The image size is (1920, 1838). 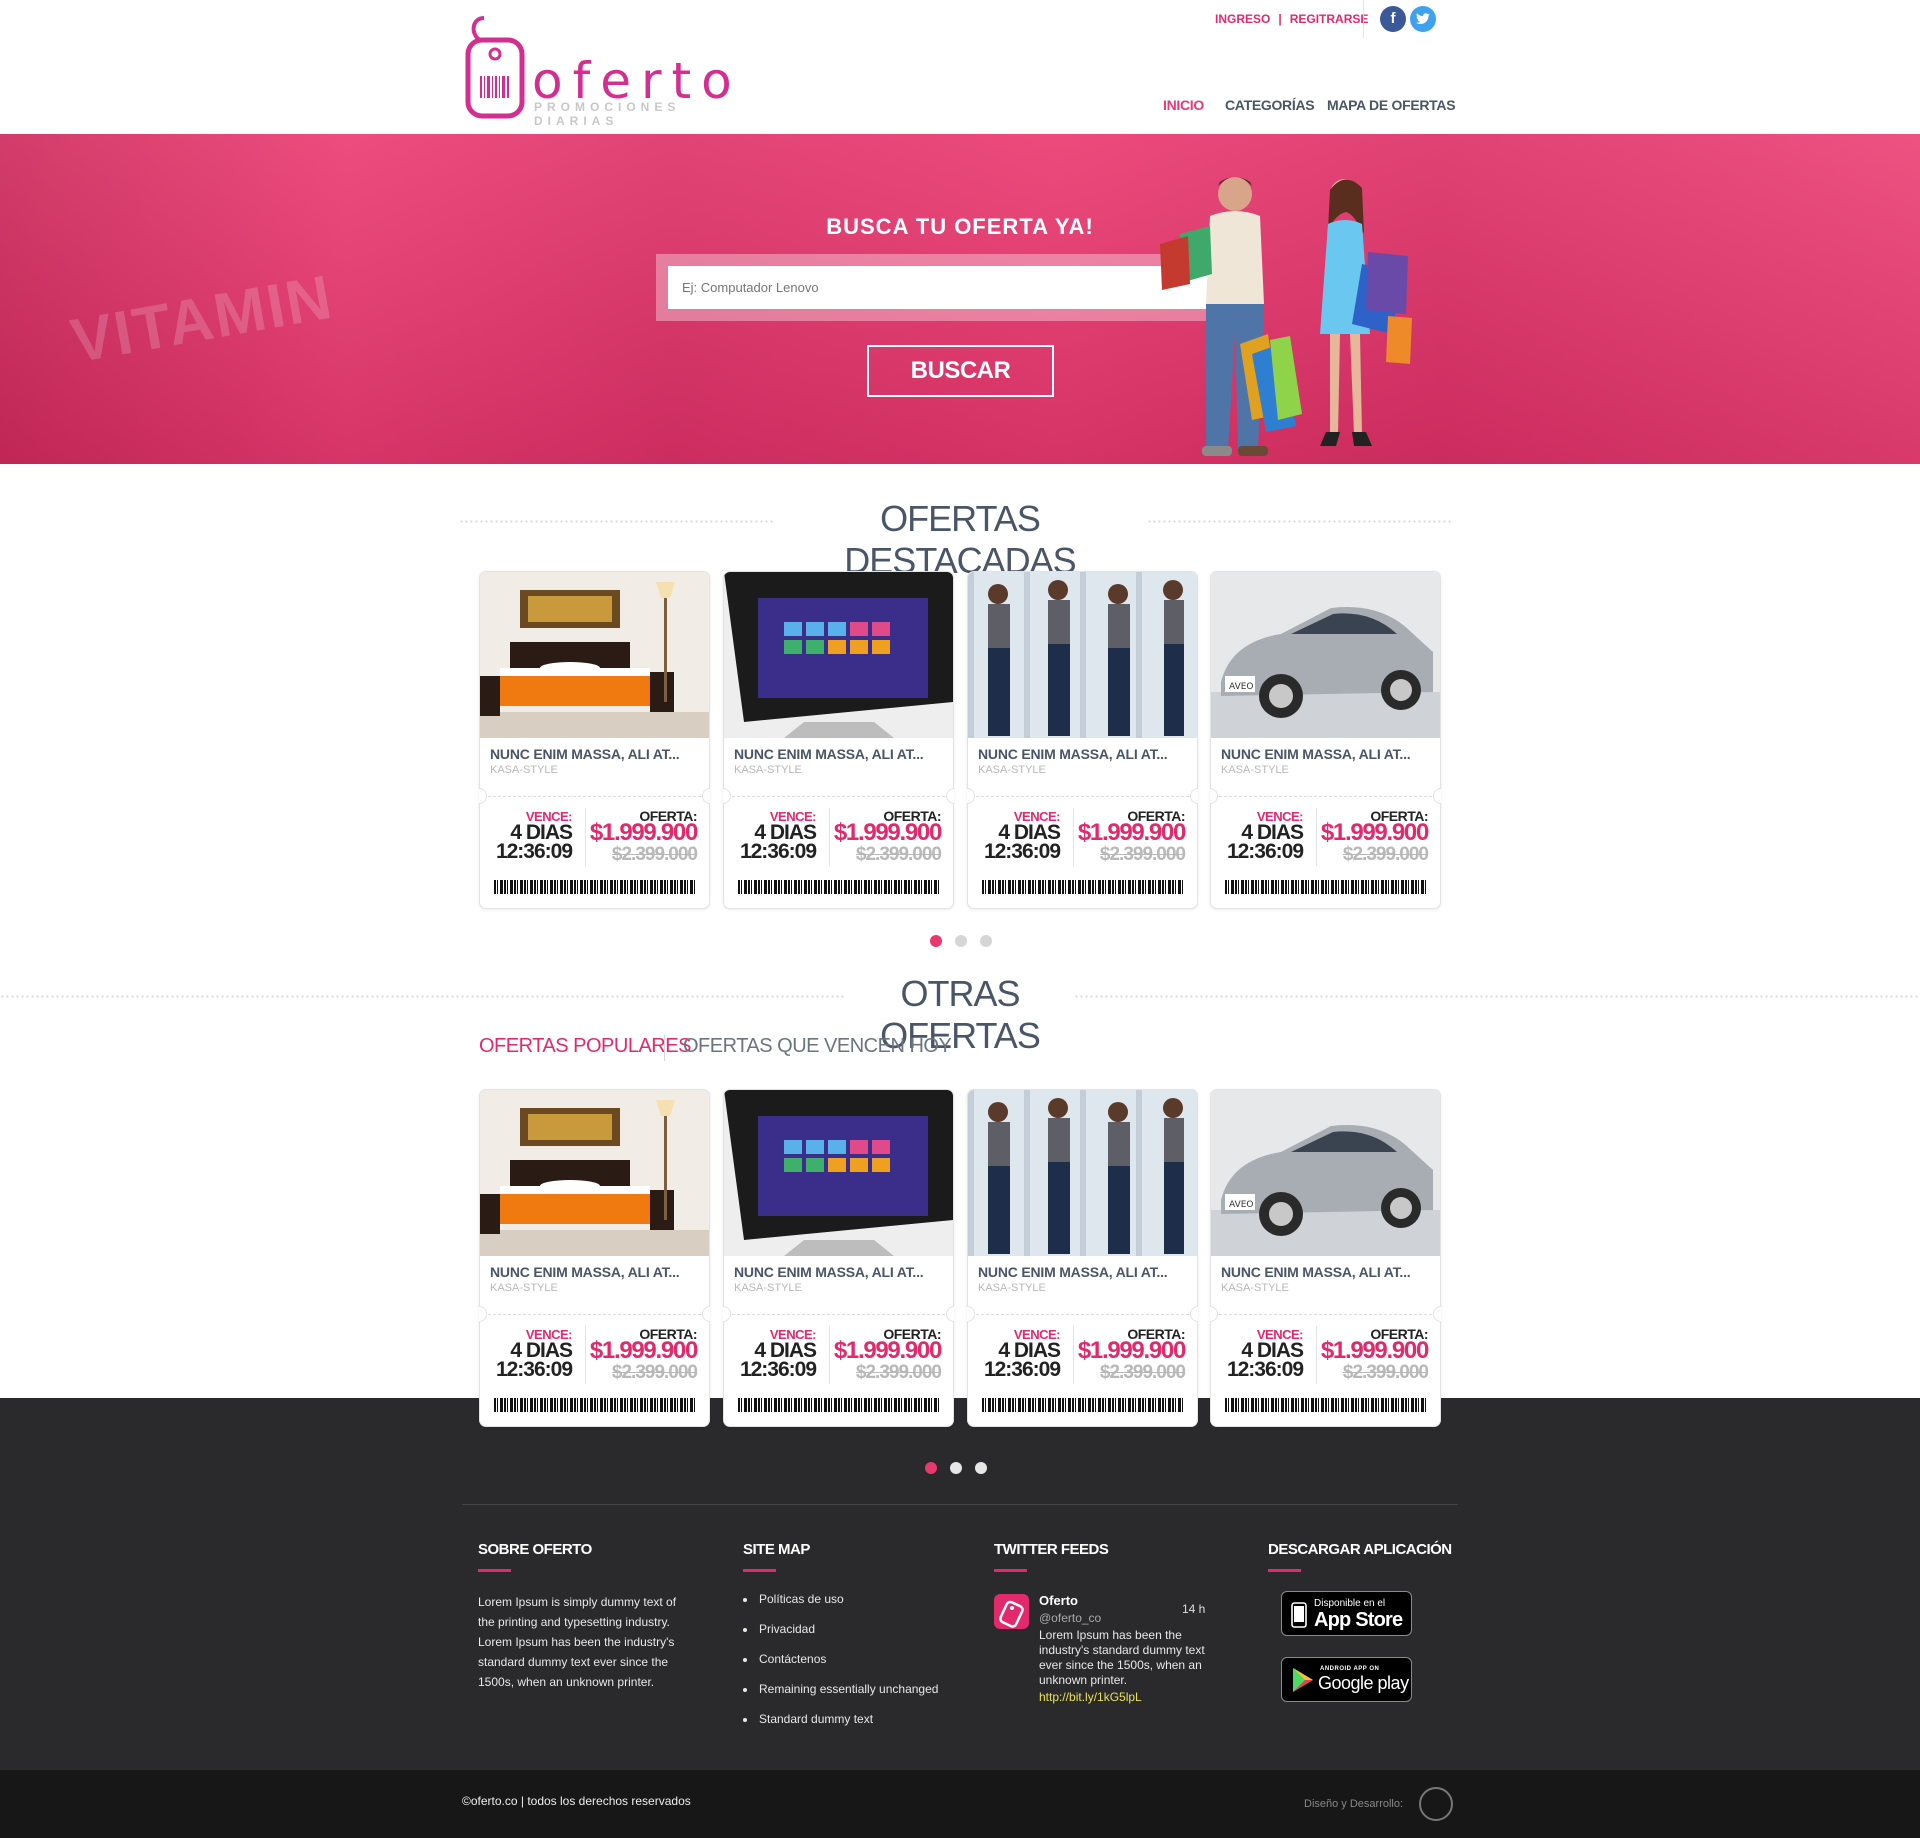 What do you see at coordinates (1058, 1600) in the screenshot?
I see `tweet-author: Oferto` at bounding box center [1058, 1600].